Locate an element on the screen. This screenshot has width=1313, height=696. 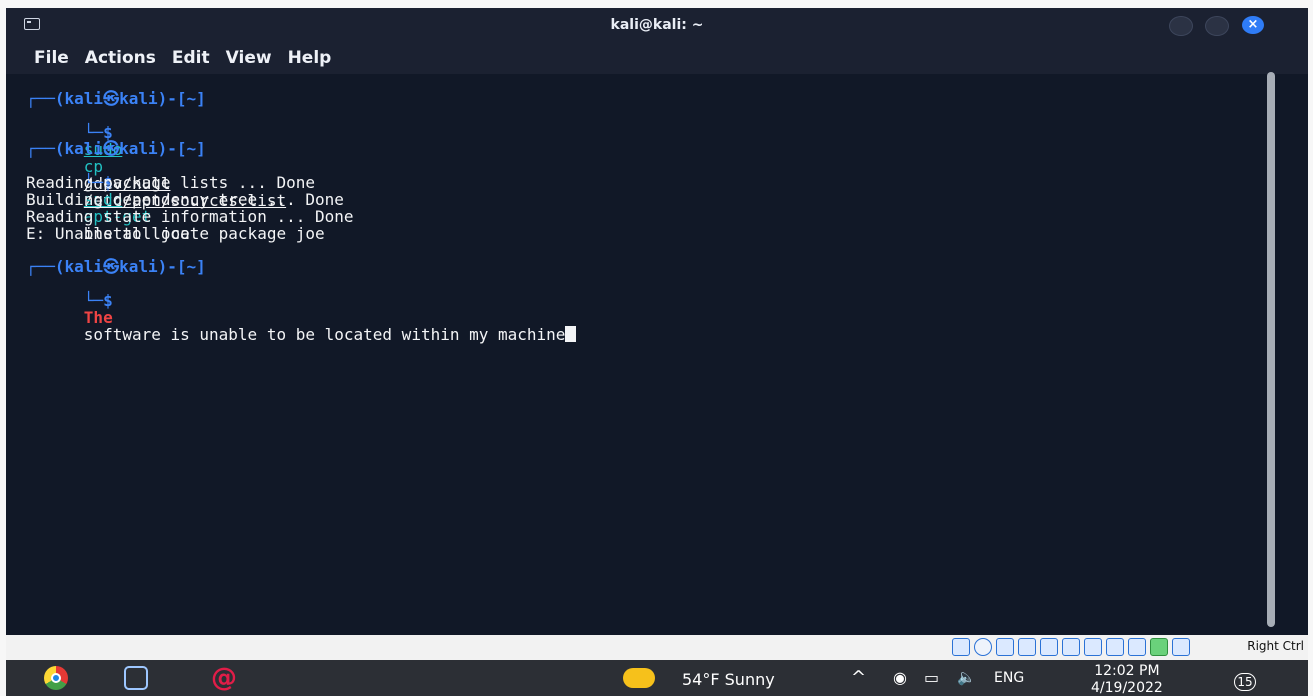
security-icon: ◉ is located at coordinates (900, 677).